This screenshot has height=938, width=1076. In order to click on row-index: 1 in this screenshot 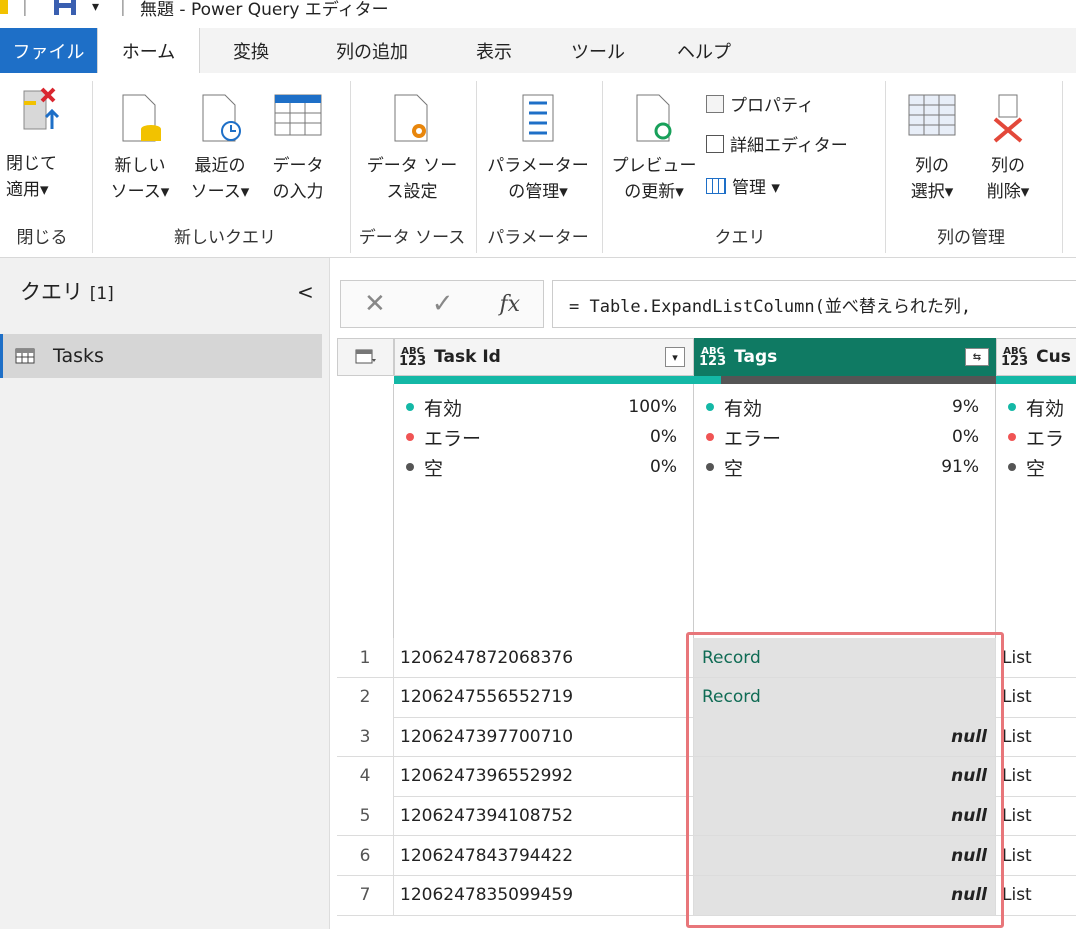, I will do `click(365, 657)`.